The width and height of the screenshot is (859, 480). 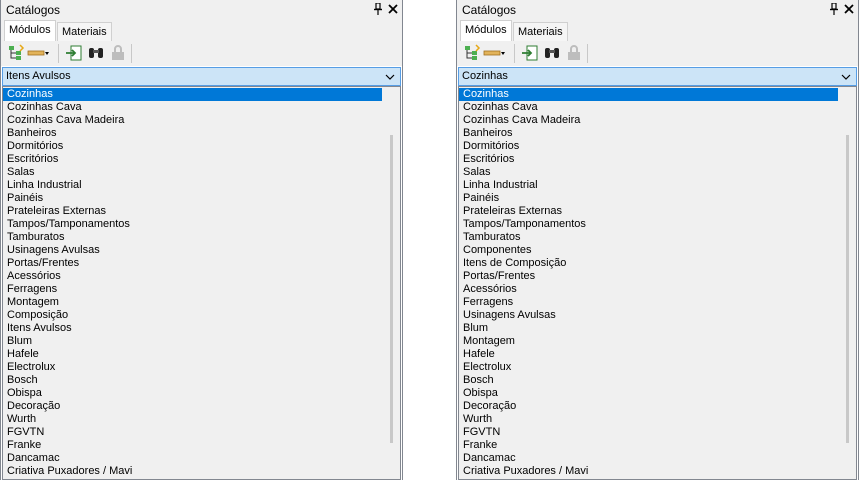 I want to click on panel-title: Catálogos, so click(x=489, y=10).